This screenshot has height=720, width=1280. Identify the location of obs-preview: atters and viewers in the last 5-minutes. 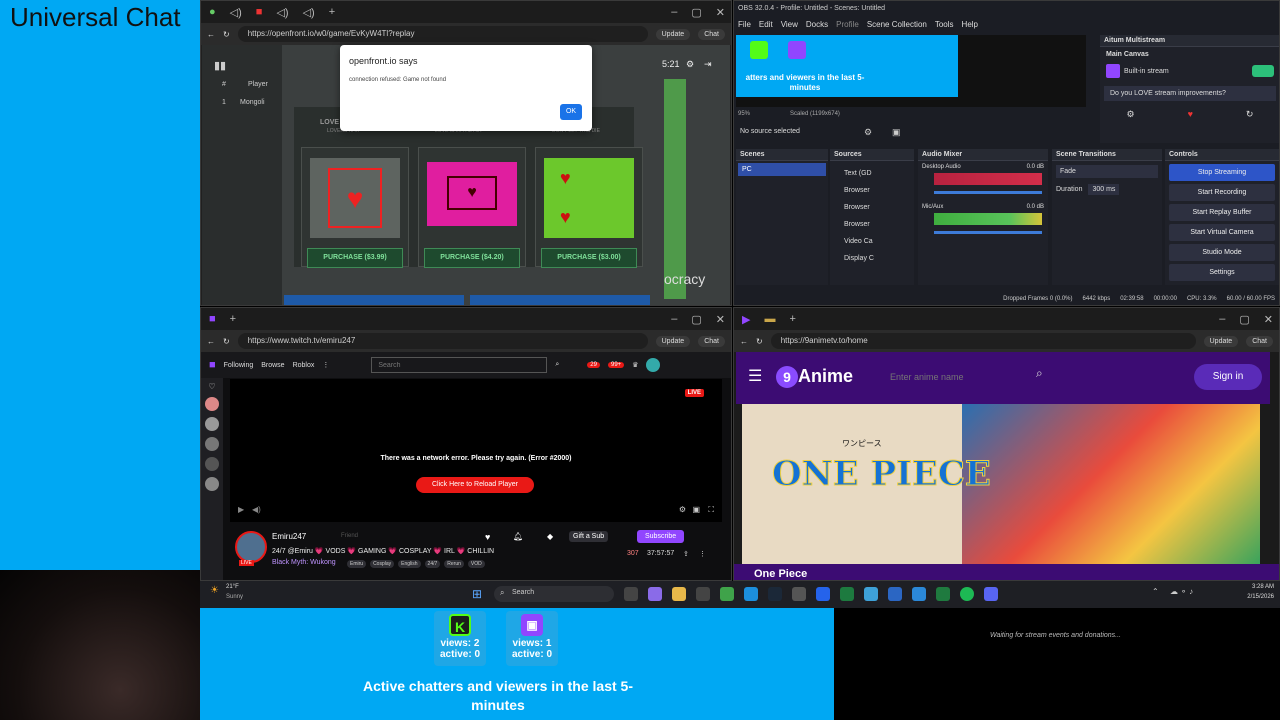
(911, 71).